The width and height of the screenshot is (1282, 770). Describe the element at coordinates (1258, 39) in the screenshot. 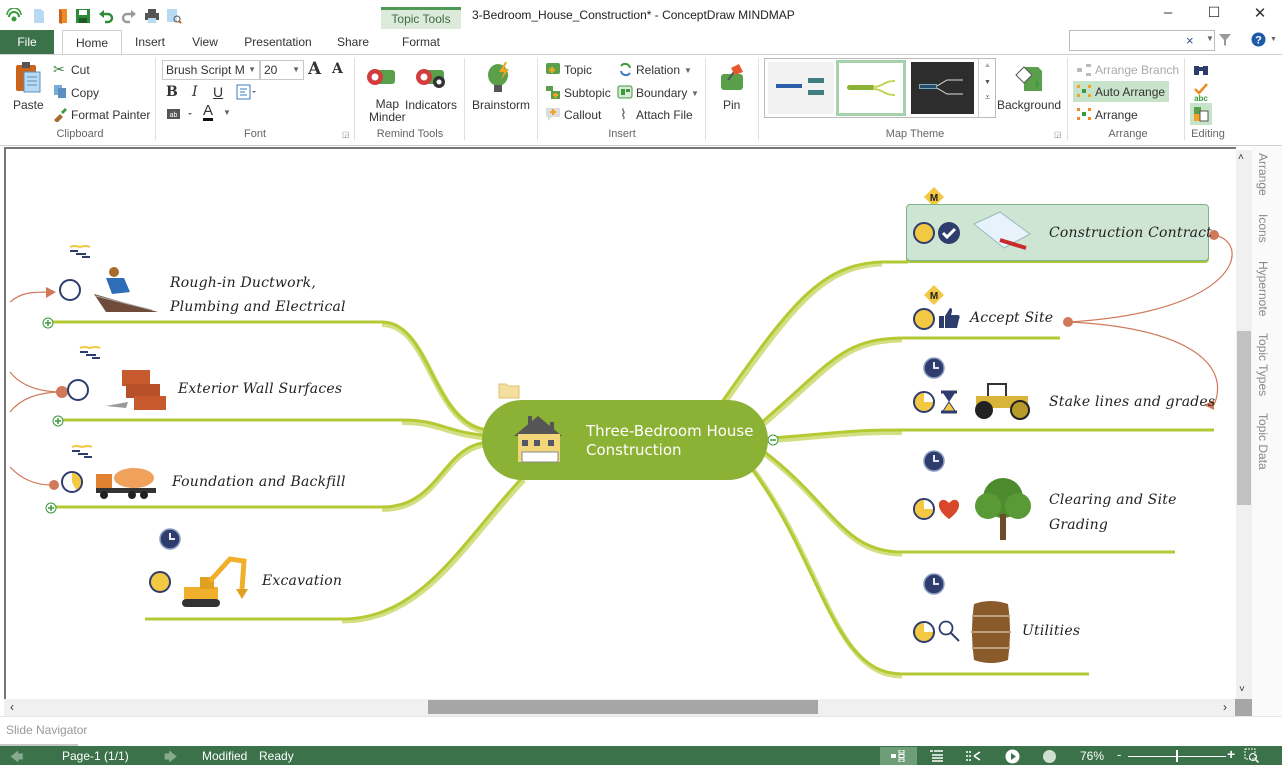

I see `help-icon: ?` at that location.